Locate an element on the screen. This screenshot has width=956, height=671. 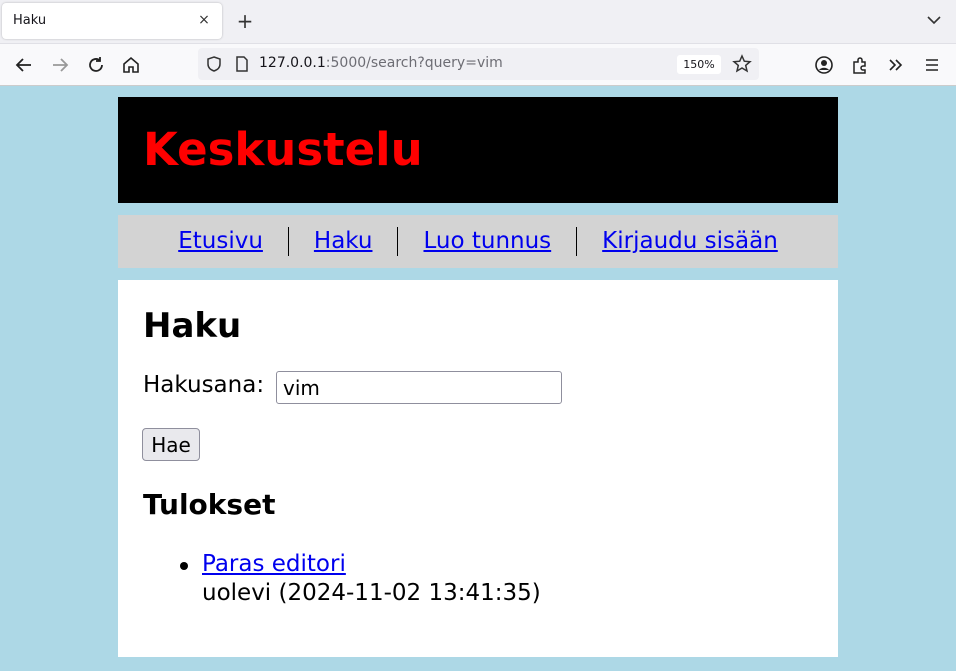
url-path: :5000/search?query=vim is located at coordinates (414, 63).